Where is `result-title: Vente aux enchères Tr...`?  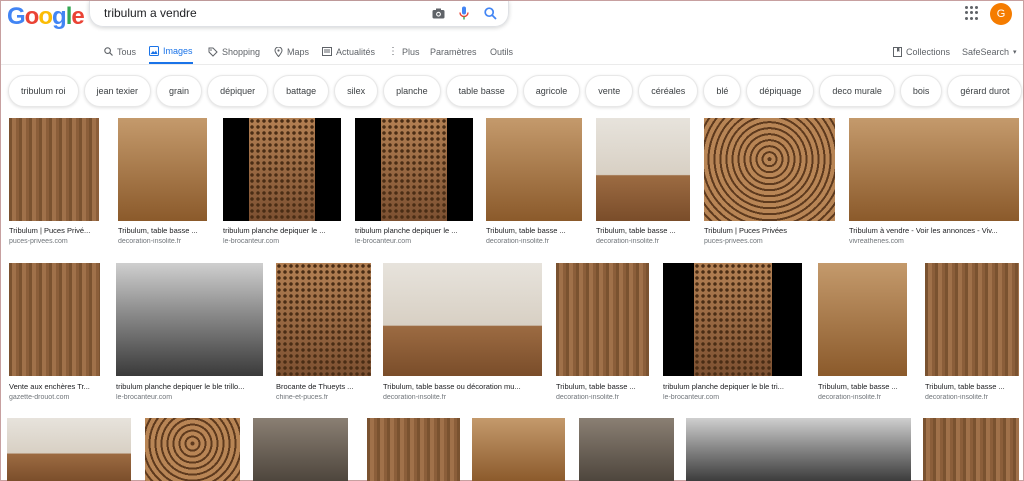
result-title: Vente aux enchères Tr... is located at coordinates (54, 386).